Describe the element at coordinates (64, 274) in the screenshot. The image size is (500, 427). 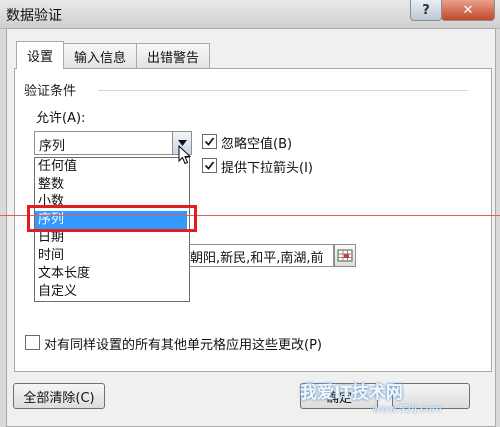
I see `dropdown-option: 文本长度` at that location.